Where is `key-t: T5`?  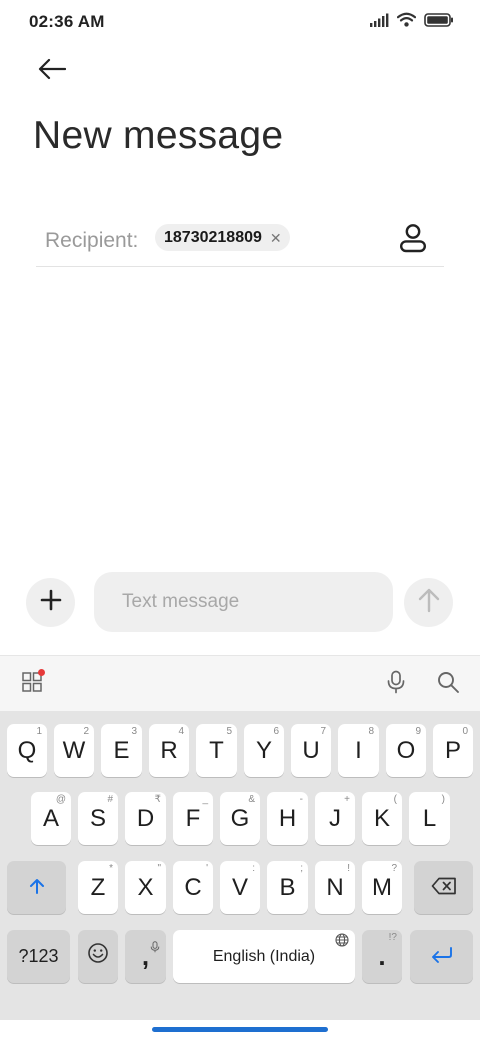 key-t: T5 is located at coordinates (216, 750).